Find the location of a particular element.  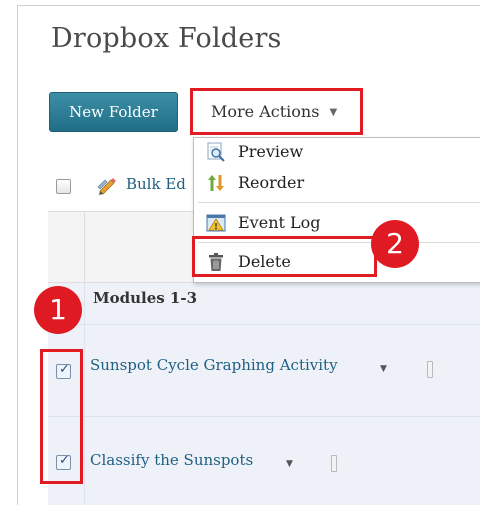

menu-item-label: Event Log is located at coordinates (279, 222).